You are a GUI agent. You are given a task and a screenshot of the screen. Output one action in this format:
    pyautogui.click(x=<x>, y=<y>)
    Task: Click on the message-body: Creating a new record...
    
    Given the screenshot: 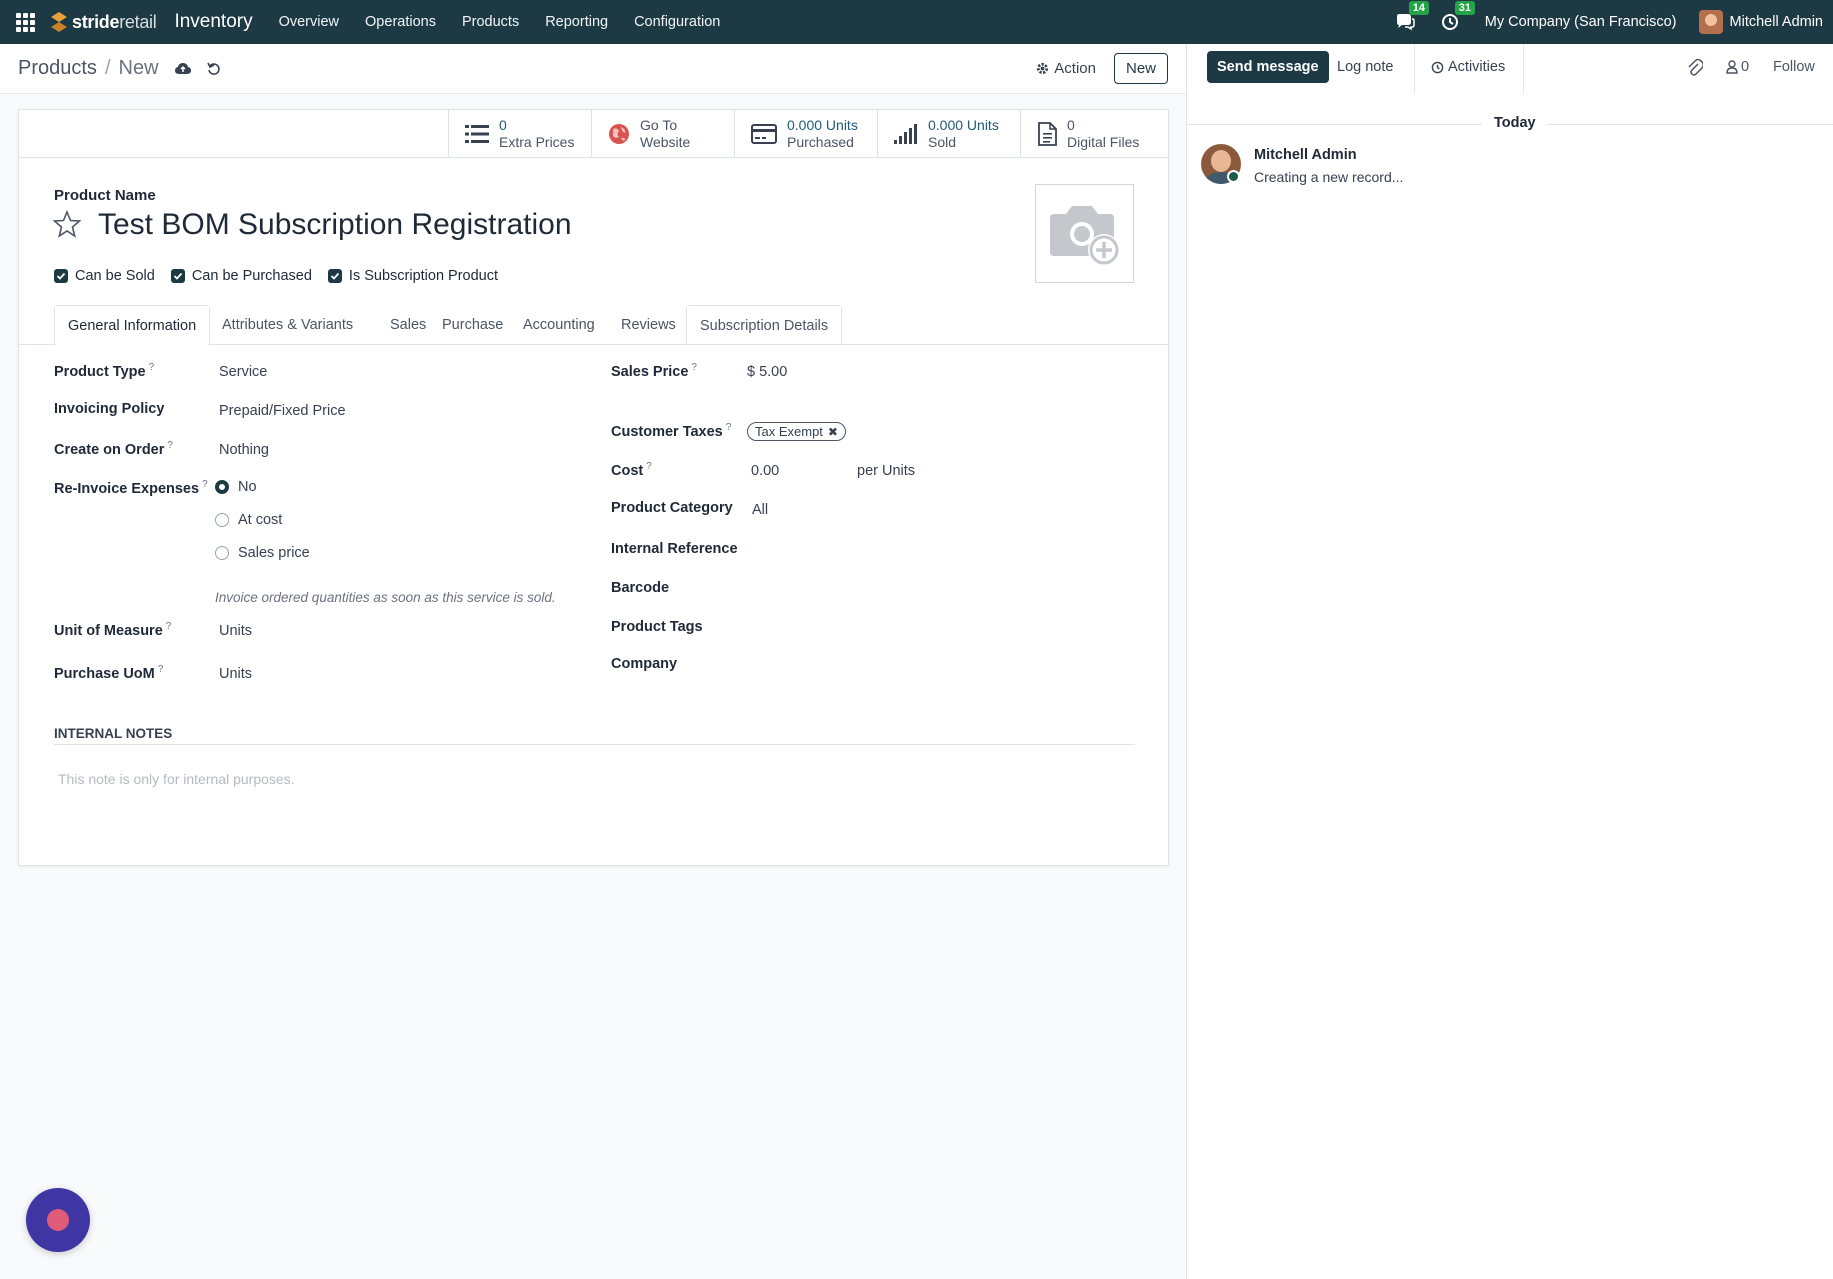 What is the action you would take?
    pyautogui.click(x=1329, y=177)
    